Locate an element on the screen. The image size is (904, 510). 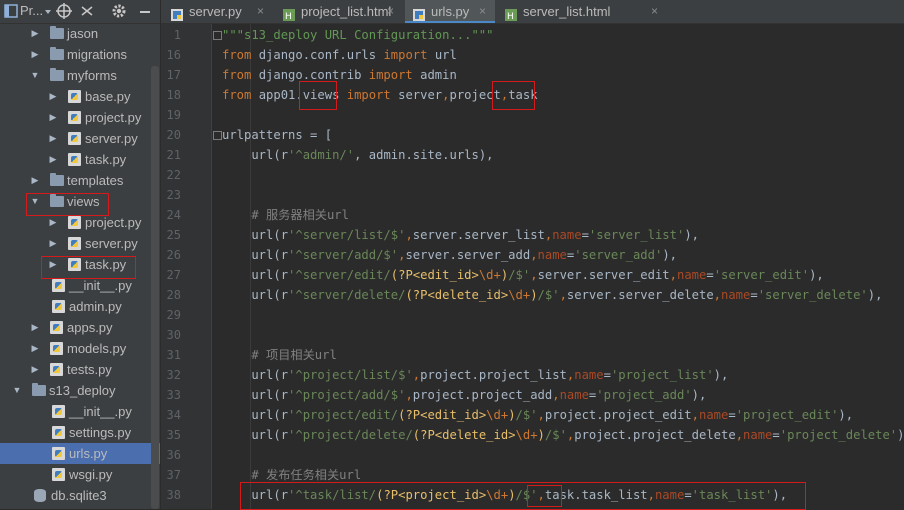
svg-text: H is located at coordinates (510, 16).